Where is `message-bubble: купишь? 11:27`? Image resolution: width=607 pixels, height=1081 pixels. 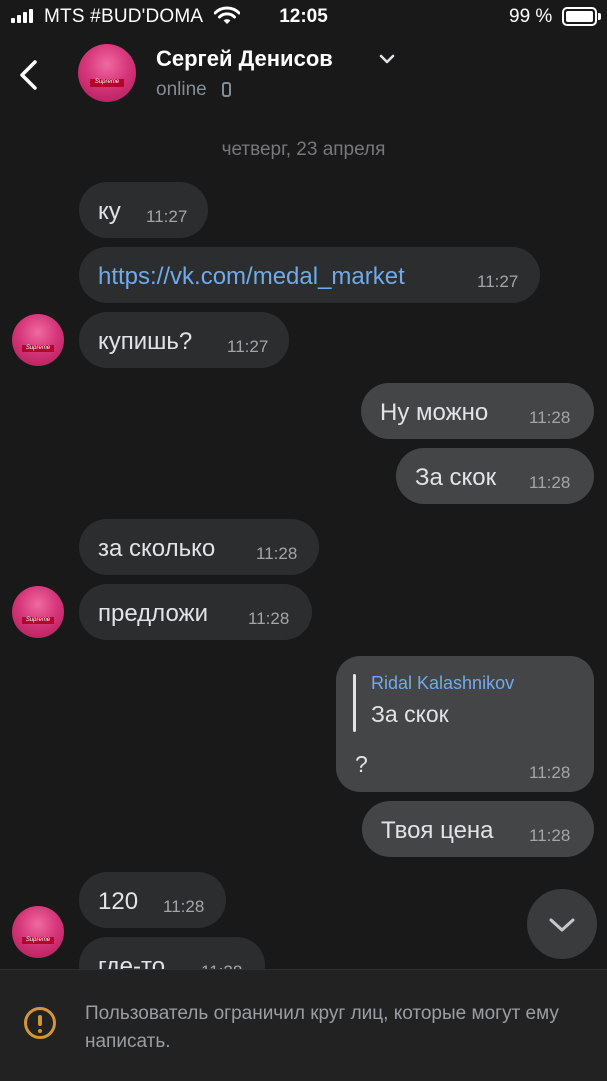 message-bubble: купишь? 11:27 is located at coordinates (184, 340).